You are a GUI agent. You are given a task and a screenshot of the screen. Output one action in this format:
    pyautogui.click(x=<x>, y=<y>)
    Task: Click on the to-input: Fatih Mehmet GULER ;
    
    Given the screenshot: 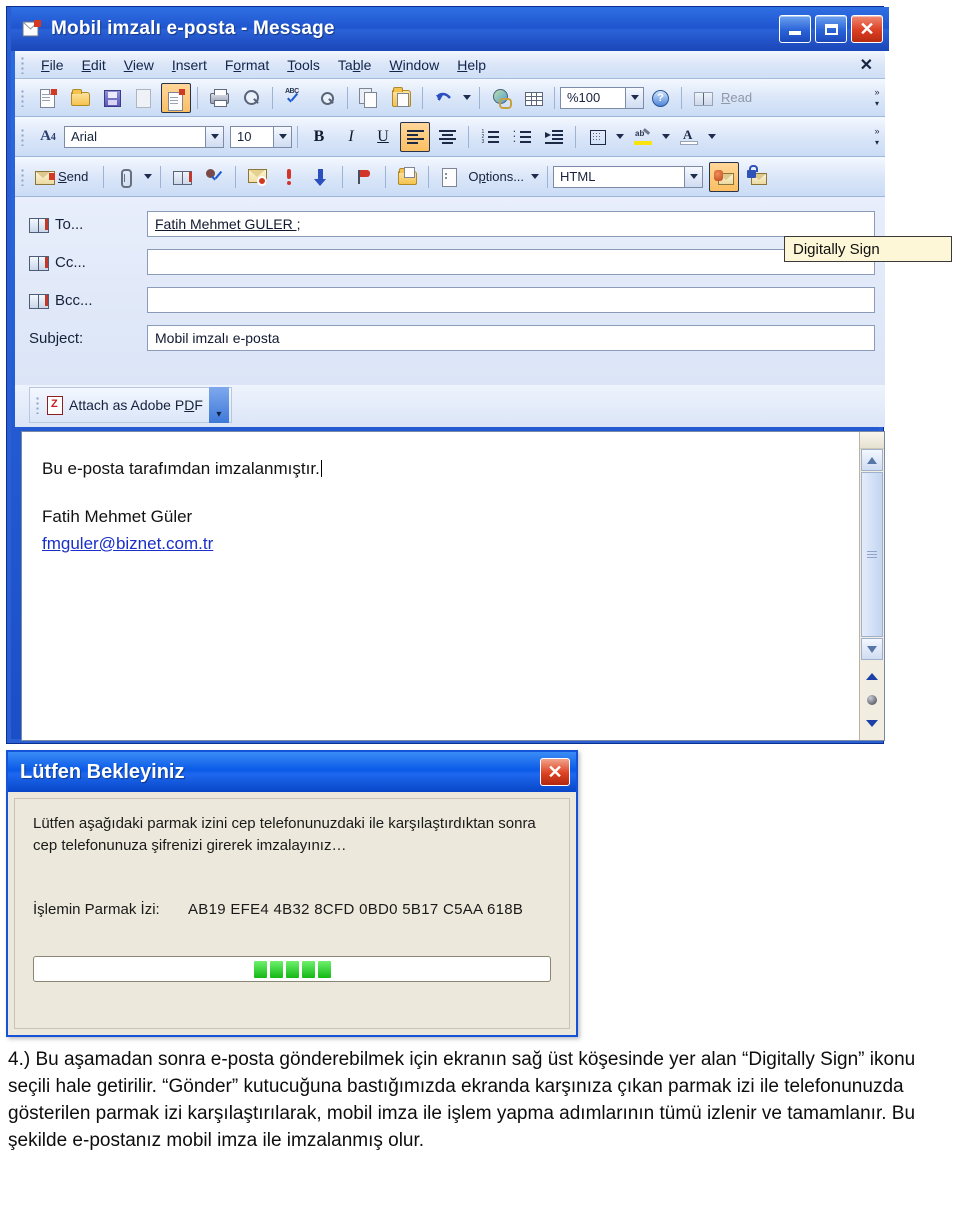 What is the action you would take?
    pyautogui.click(x=511, y=224)
    